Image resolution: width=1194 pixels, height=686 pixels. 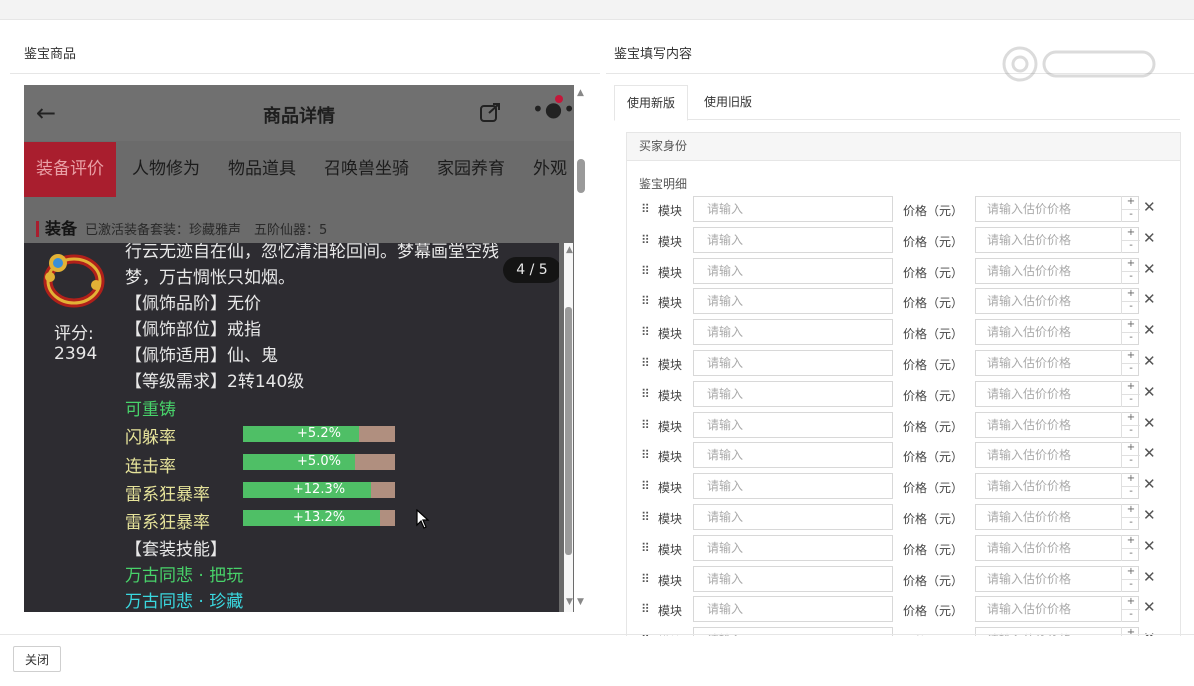 I want to click on tab-new-version: 使用新版, so click(x=651, y=103).